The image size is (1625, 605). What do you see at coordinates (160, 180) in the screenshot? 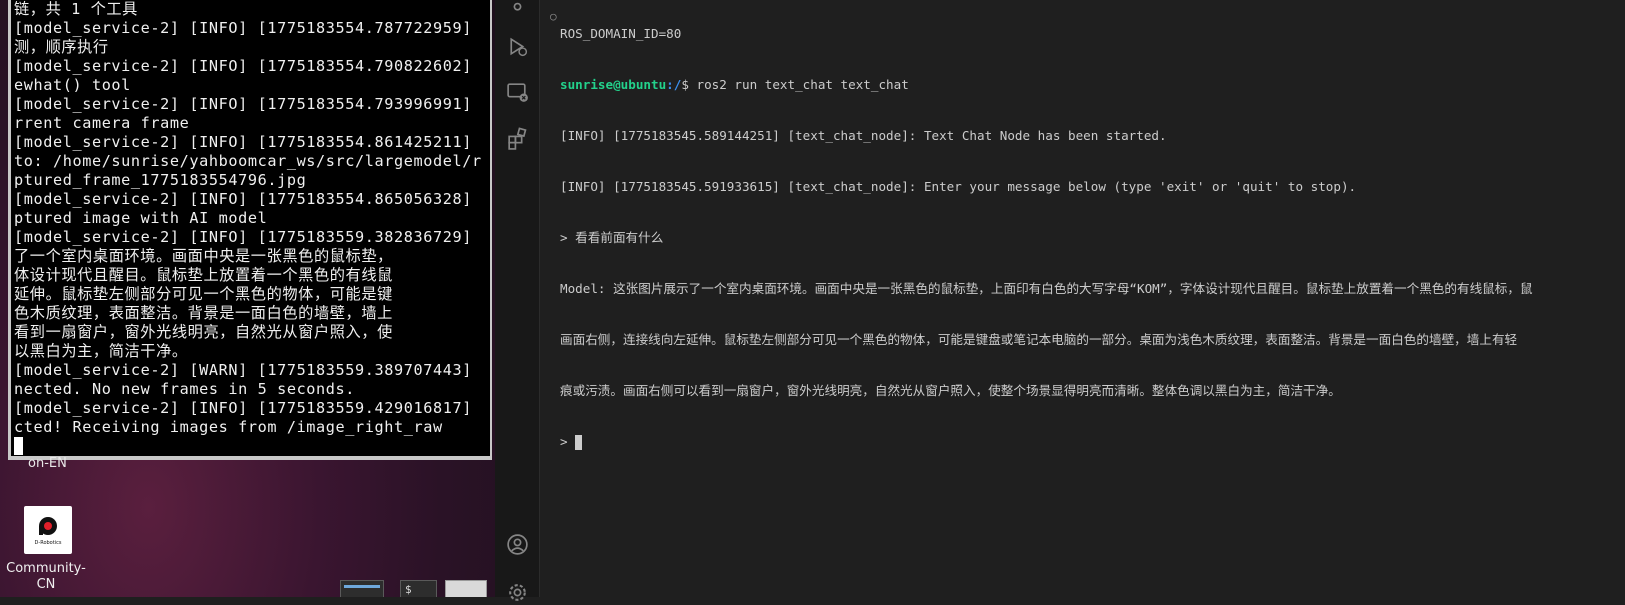
I see `terminal-log-line: ptured_frame_1775183554796.jpg` at bounding box center [160, 180].